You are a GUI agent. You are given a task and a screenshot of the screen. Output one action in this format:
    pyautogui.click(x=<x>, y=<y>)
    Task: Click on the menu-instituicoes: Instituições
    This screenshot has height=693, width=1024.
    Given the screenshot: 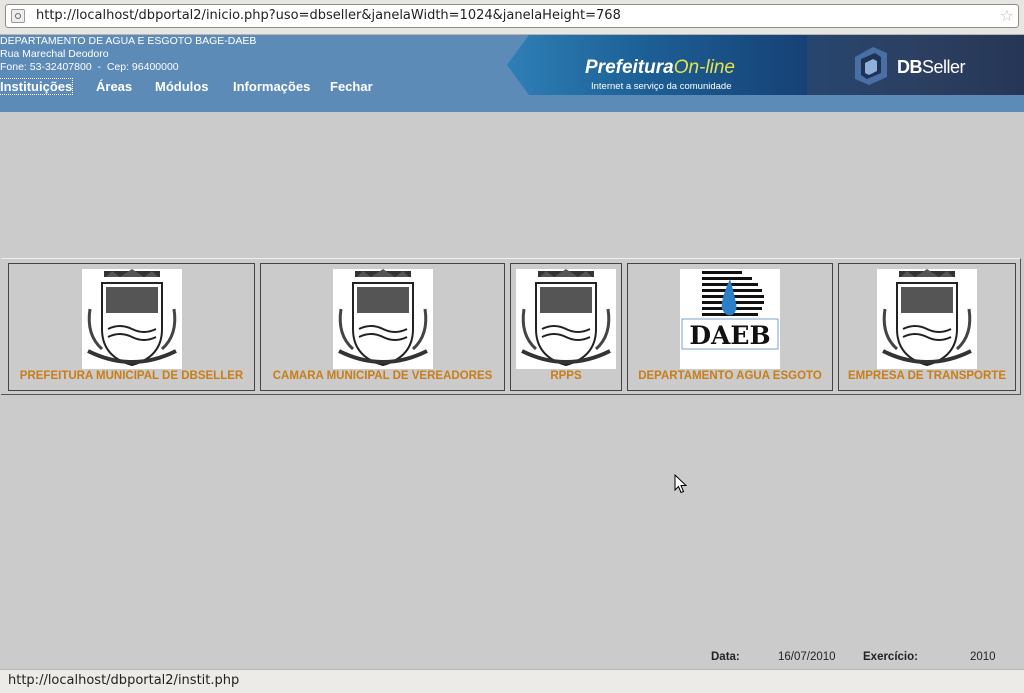 What is the action you would take?
    pyautogui.click(x=37, y=86)
    